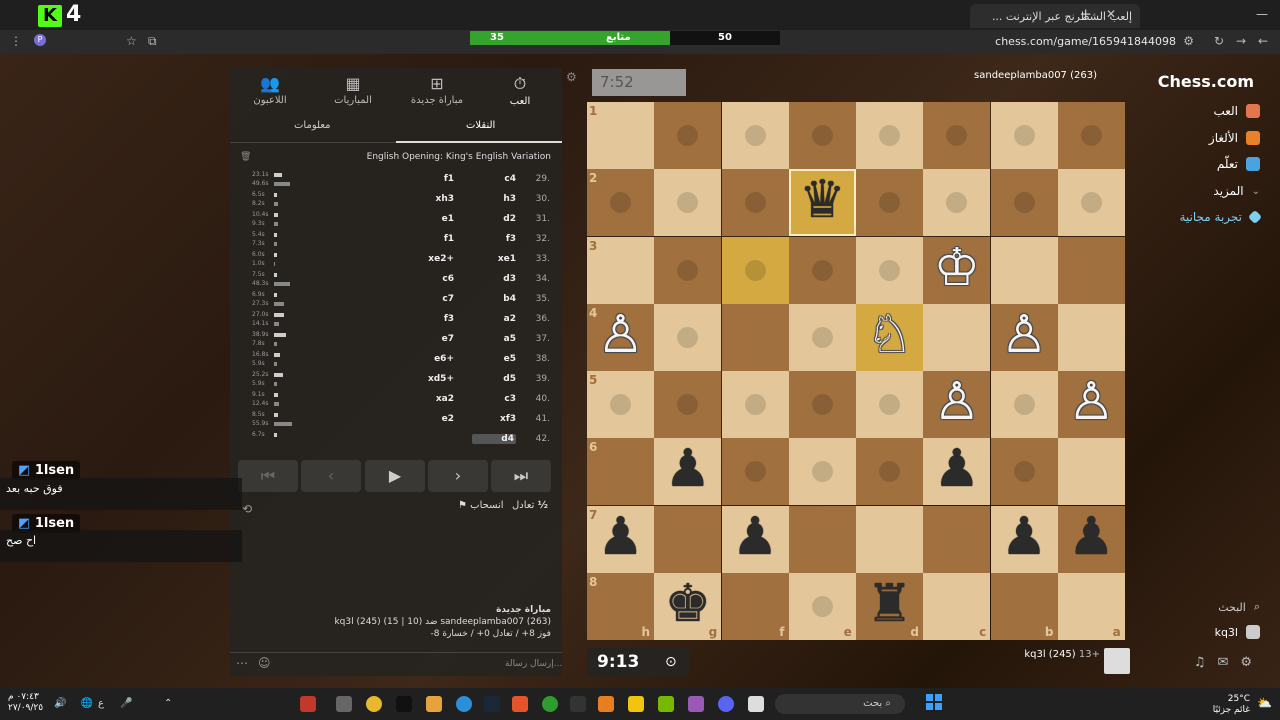  I want to click on board-square: 8h, so click(620, 606).